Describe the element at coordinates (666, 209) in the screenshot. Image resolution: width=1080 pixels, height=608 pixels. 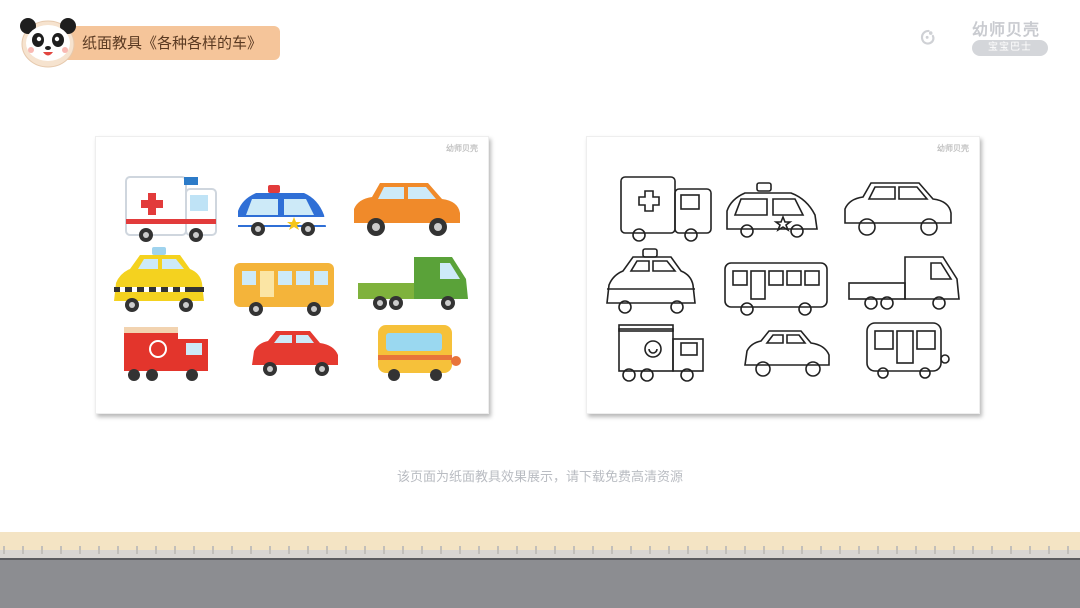
I see `ambulance-outline-icon` at that location.